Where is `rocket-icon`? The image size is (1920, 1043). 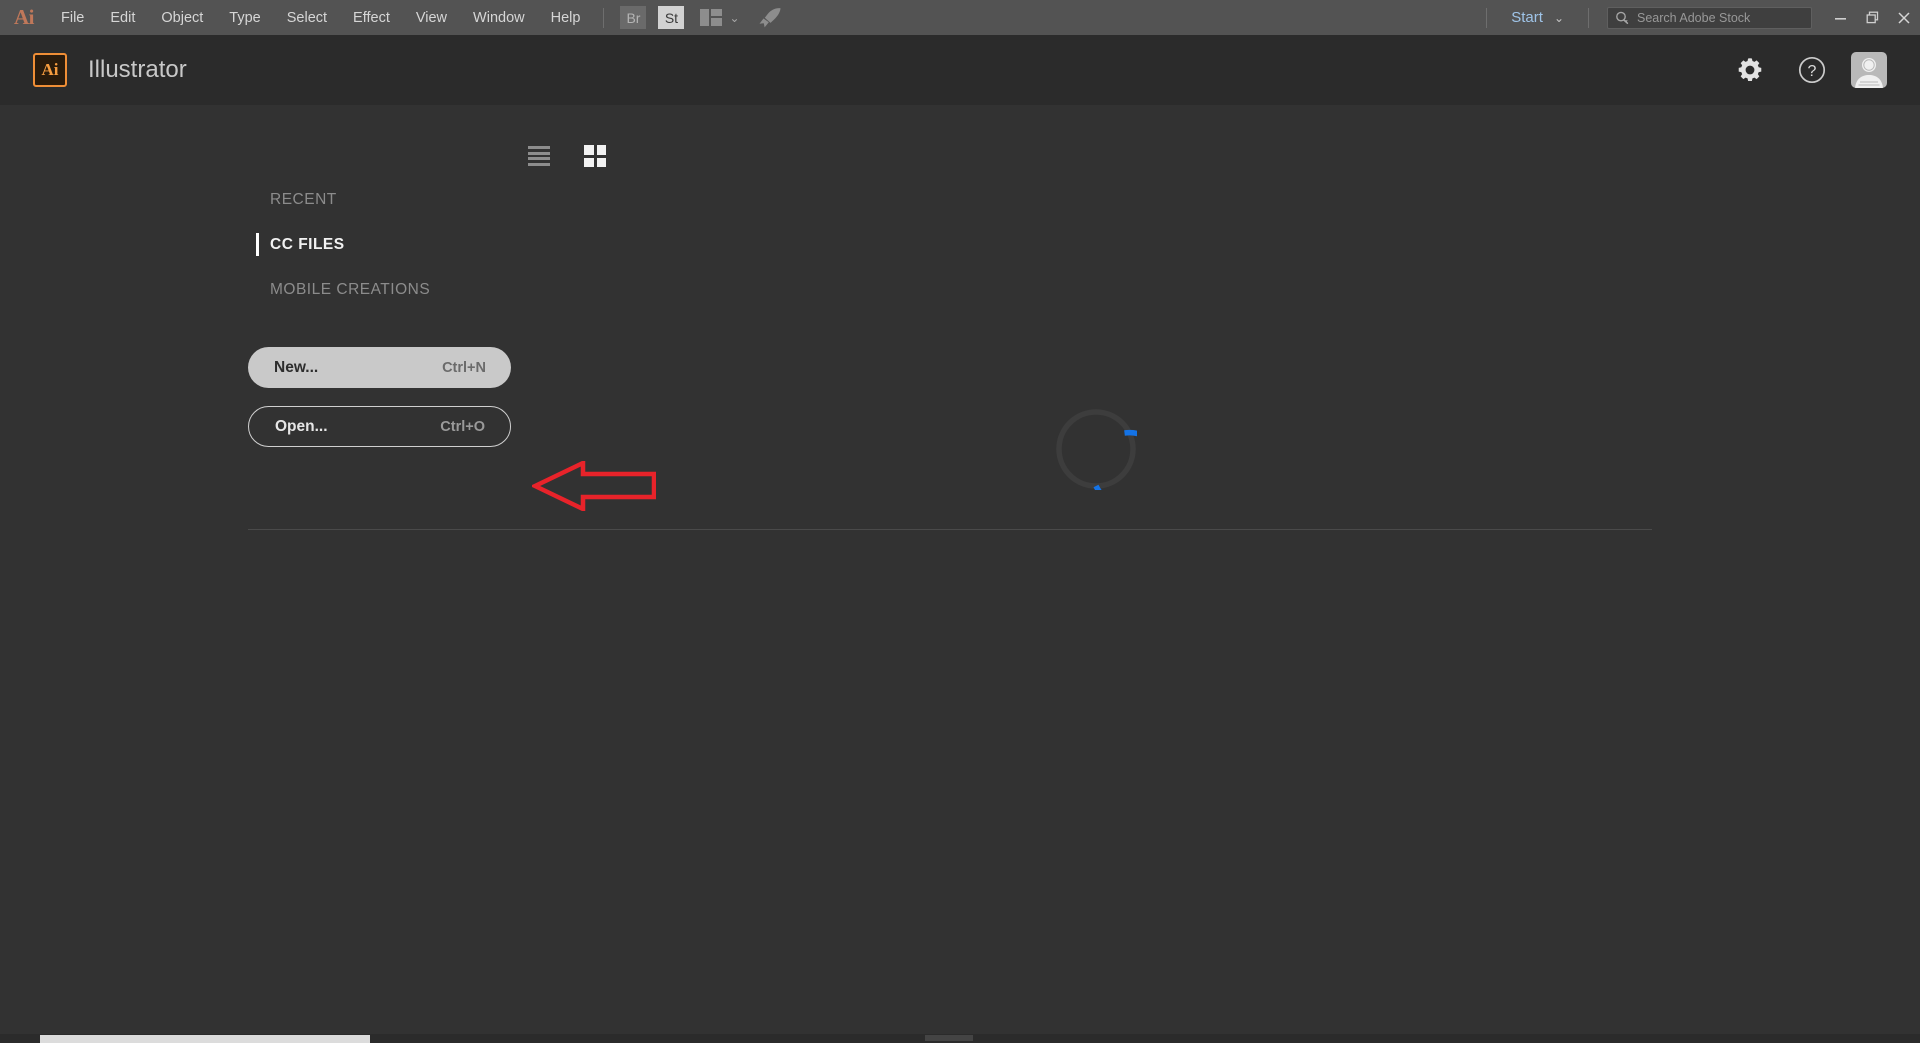
rocket-icon is located at coordinates (770, 18).